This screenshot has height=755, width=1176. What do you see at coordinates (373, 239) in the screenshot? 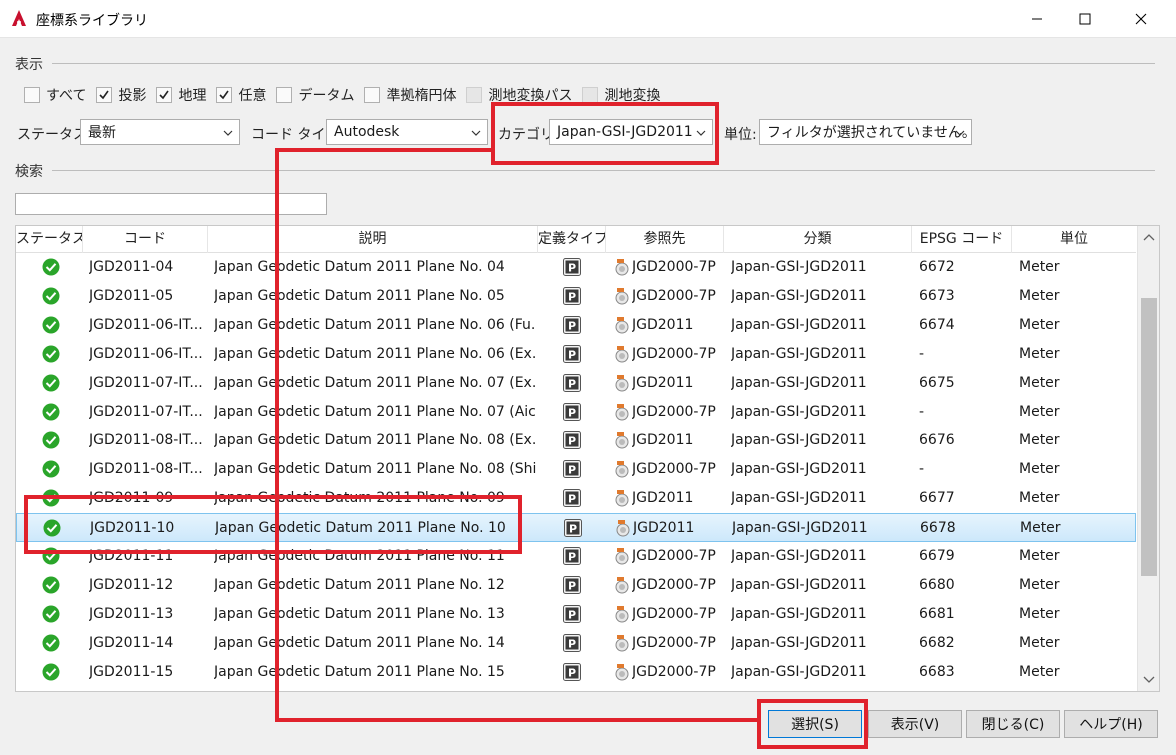
I see `column-header-description: 説明` at bounding box center [373, 239].